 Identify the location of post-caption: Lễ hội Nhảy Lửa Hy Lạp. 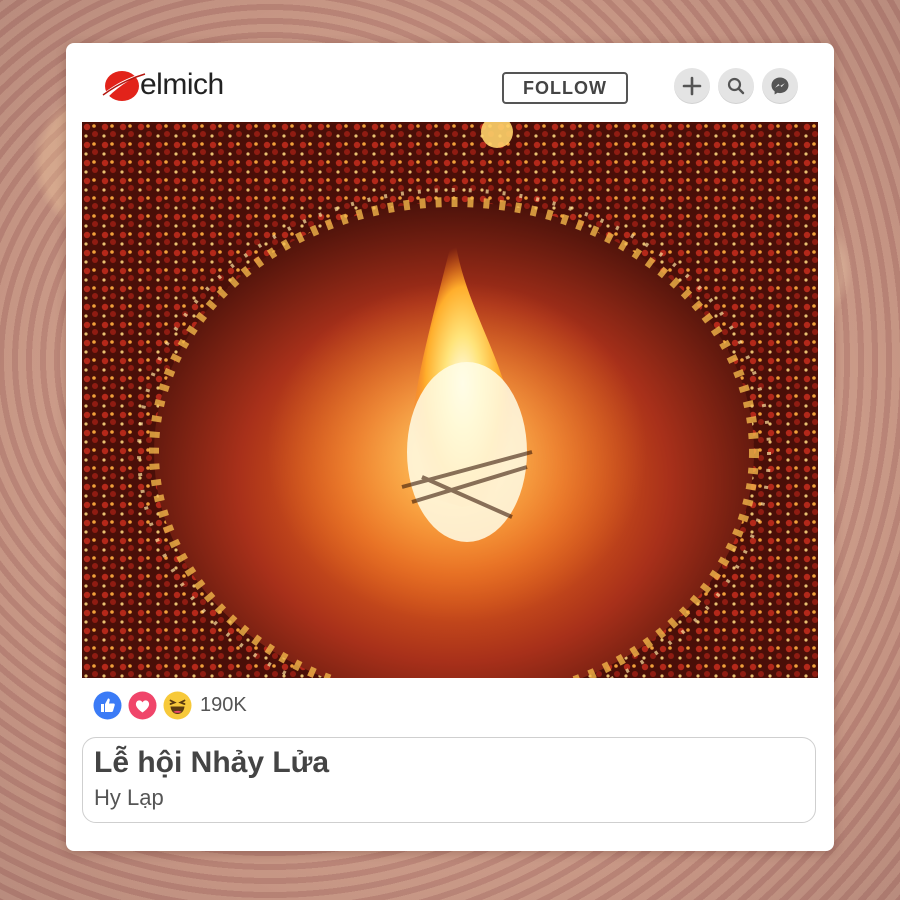
(449, 780).